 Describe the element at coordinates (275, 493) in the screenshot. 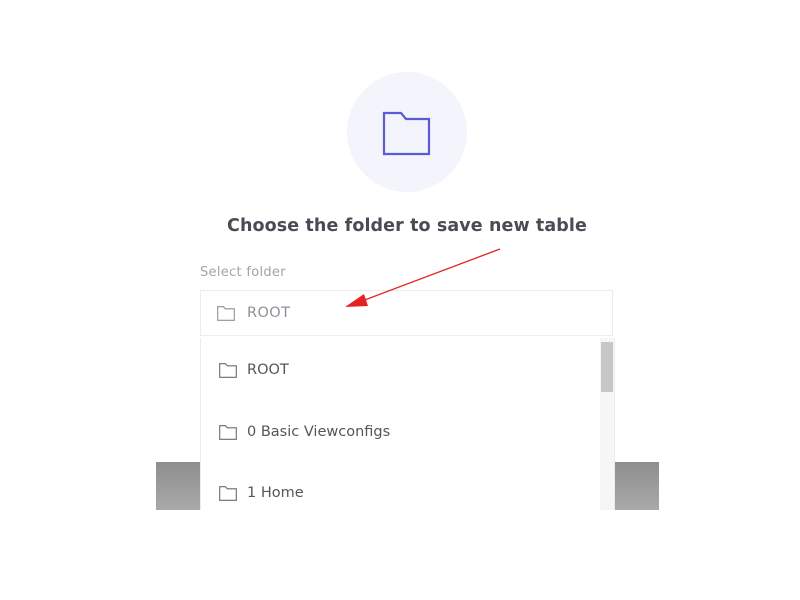

I see `option-label: 1 Home` at that location.